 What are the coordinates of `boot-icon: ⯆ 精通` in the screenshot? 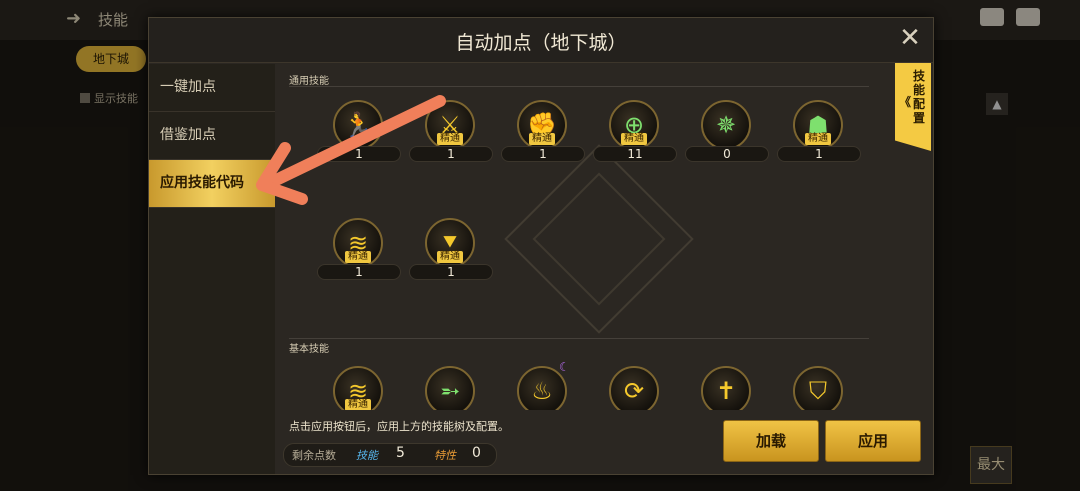 It's located at (450, 243).